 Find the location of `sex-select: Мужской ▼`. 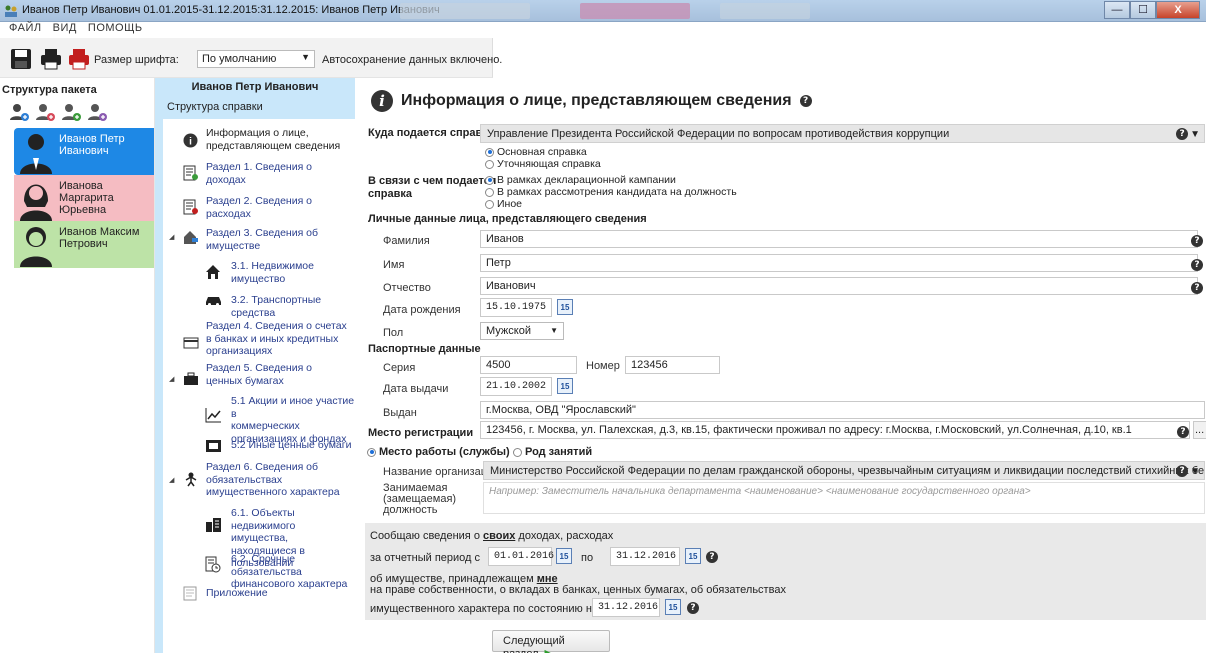

sex-select: Мужской ▼ is located at coordinates (522, 331).